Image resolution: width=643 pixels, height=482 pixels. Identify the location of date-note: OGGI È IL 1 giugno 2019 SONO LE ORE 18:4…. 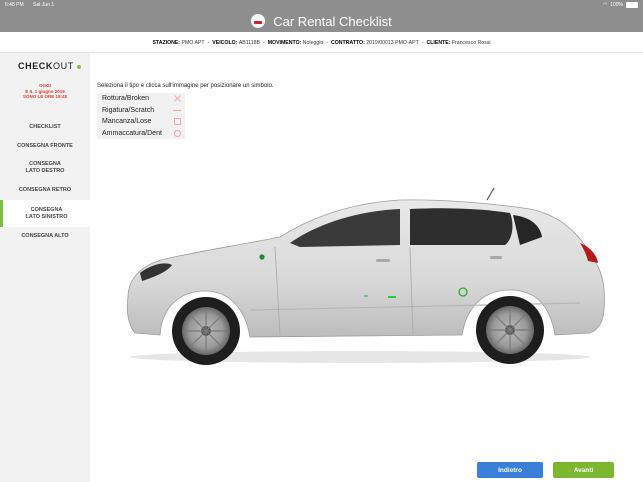
(44, 91).